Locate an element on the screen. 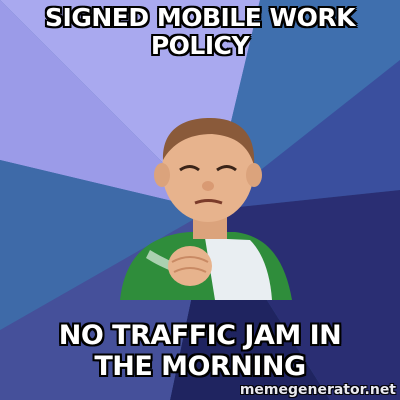 This screenshot has width=400, height=400. top-caption: SIGNED MOBILE WORK POLICY is located at coordinates (200, 31).